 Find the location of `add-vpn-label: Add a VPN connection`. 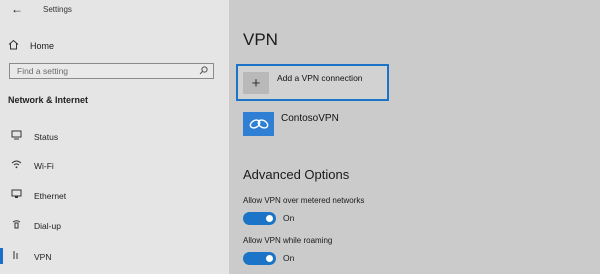

add-vpn-label: Add a VPN connection is located at coordinates (320, 78).